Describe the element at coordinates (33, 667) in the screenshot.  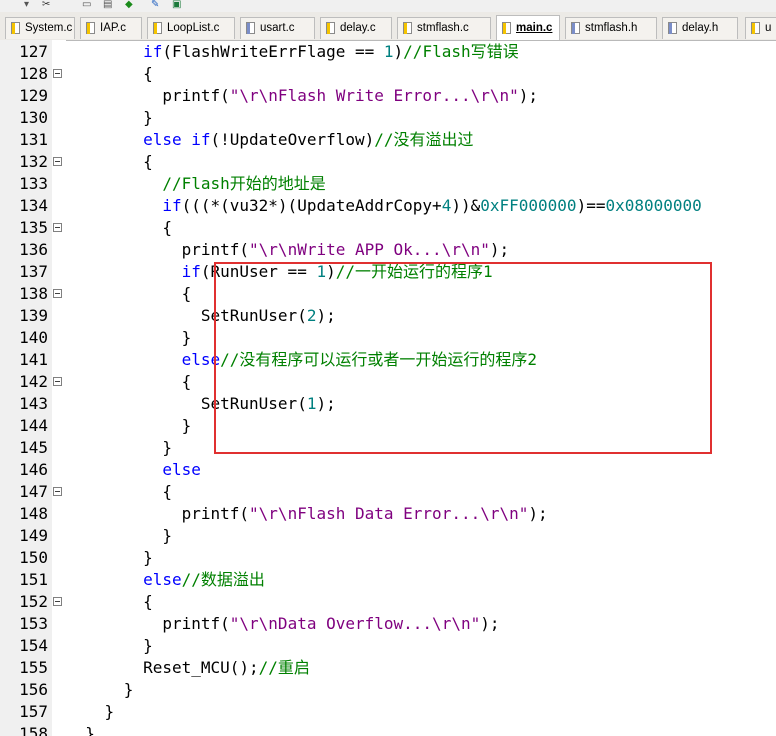
I see `line-number: 155` at that location.